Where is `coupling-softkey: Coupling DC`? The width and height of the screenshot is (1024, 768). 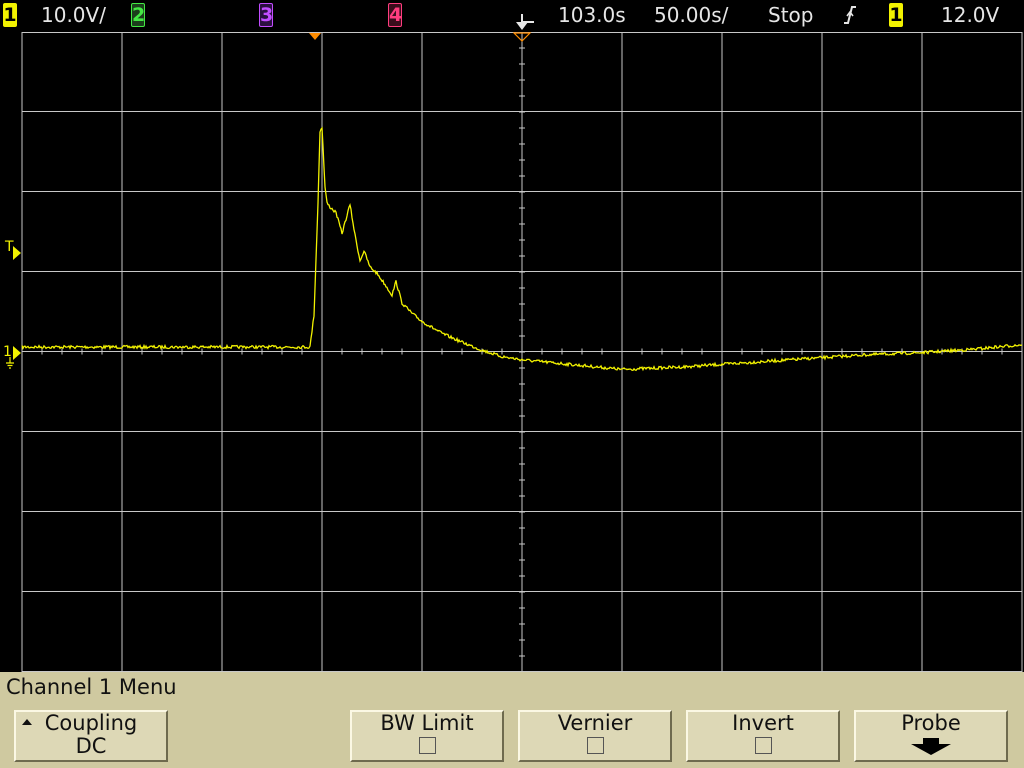
coupling-softkey: Coupling DC is located at coordinates (91, 736).